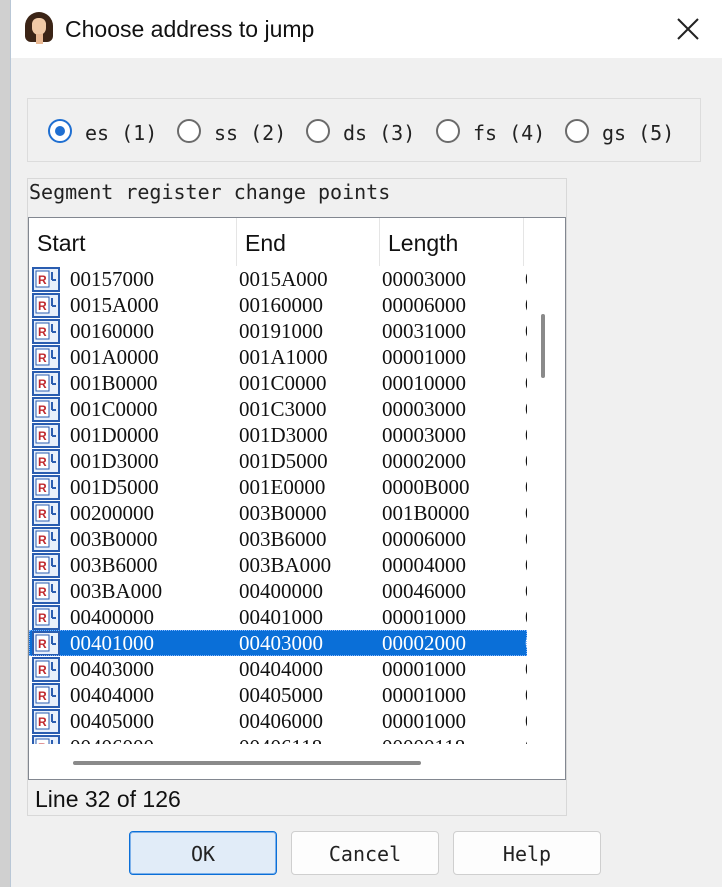  What do you see at coordinates (5, 443) in the screenshot?
I see `background-window-edge` at bounding box center [5, 443].